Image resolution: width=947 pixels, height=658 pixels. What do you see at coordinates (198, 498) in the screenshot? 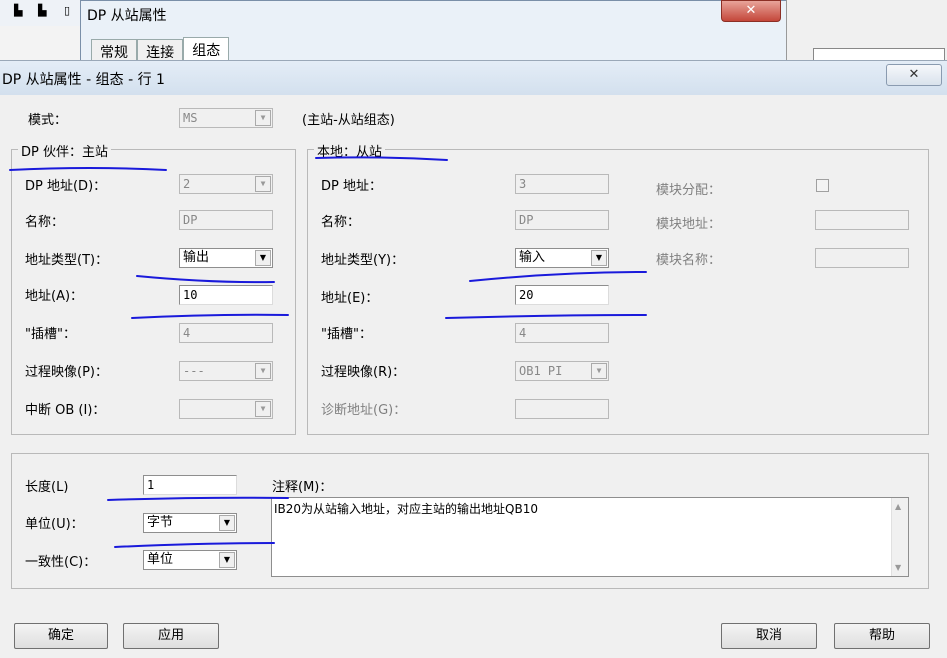
I see `underline-length` at bounding box center [198, 498].